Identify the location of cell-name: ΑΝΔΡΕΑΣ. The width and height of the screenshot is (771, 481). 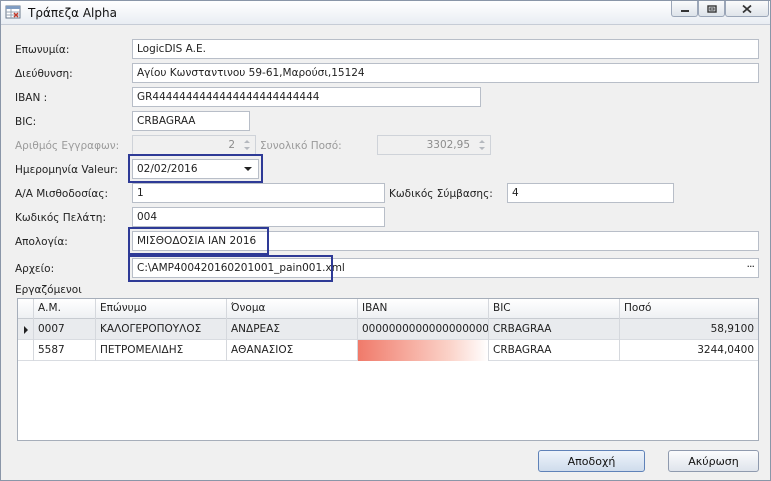
(292, 329).